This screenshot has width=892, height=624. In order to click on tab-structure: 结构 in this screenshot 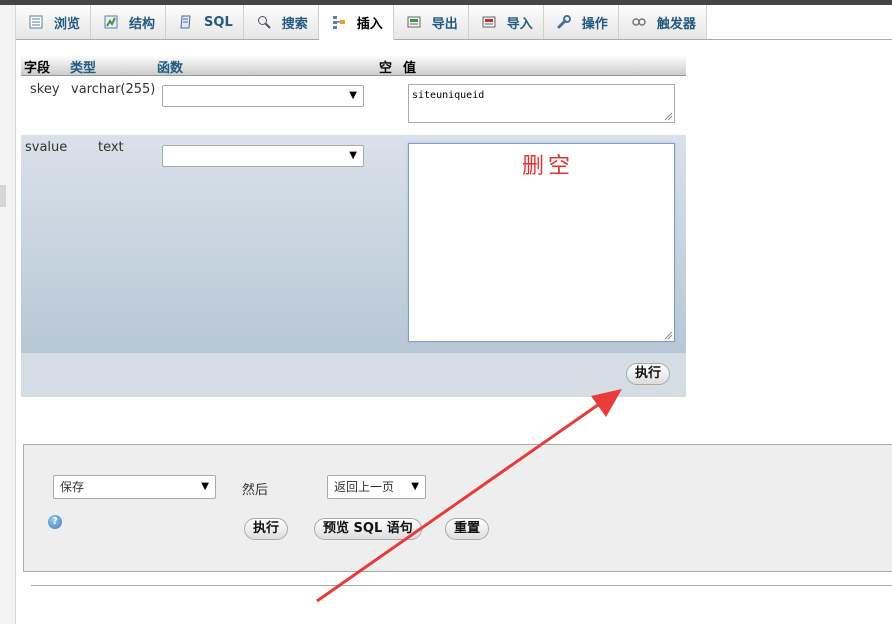, I will do `click(129, 22)`.